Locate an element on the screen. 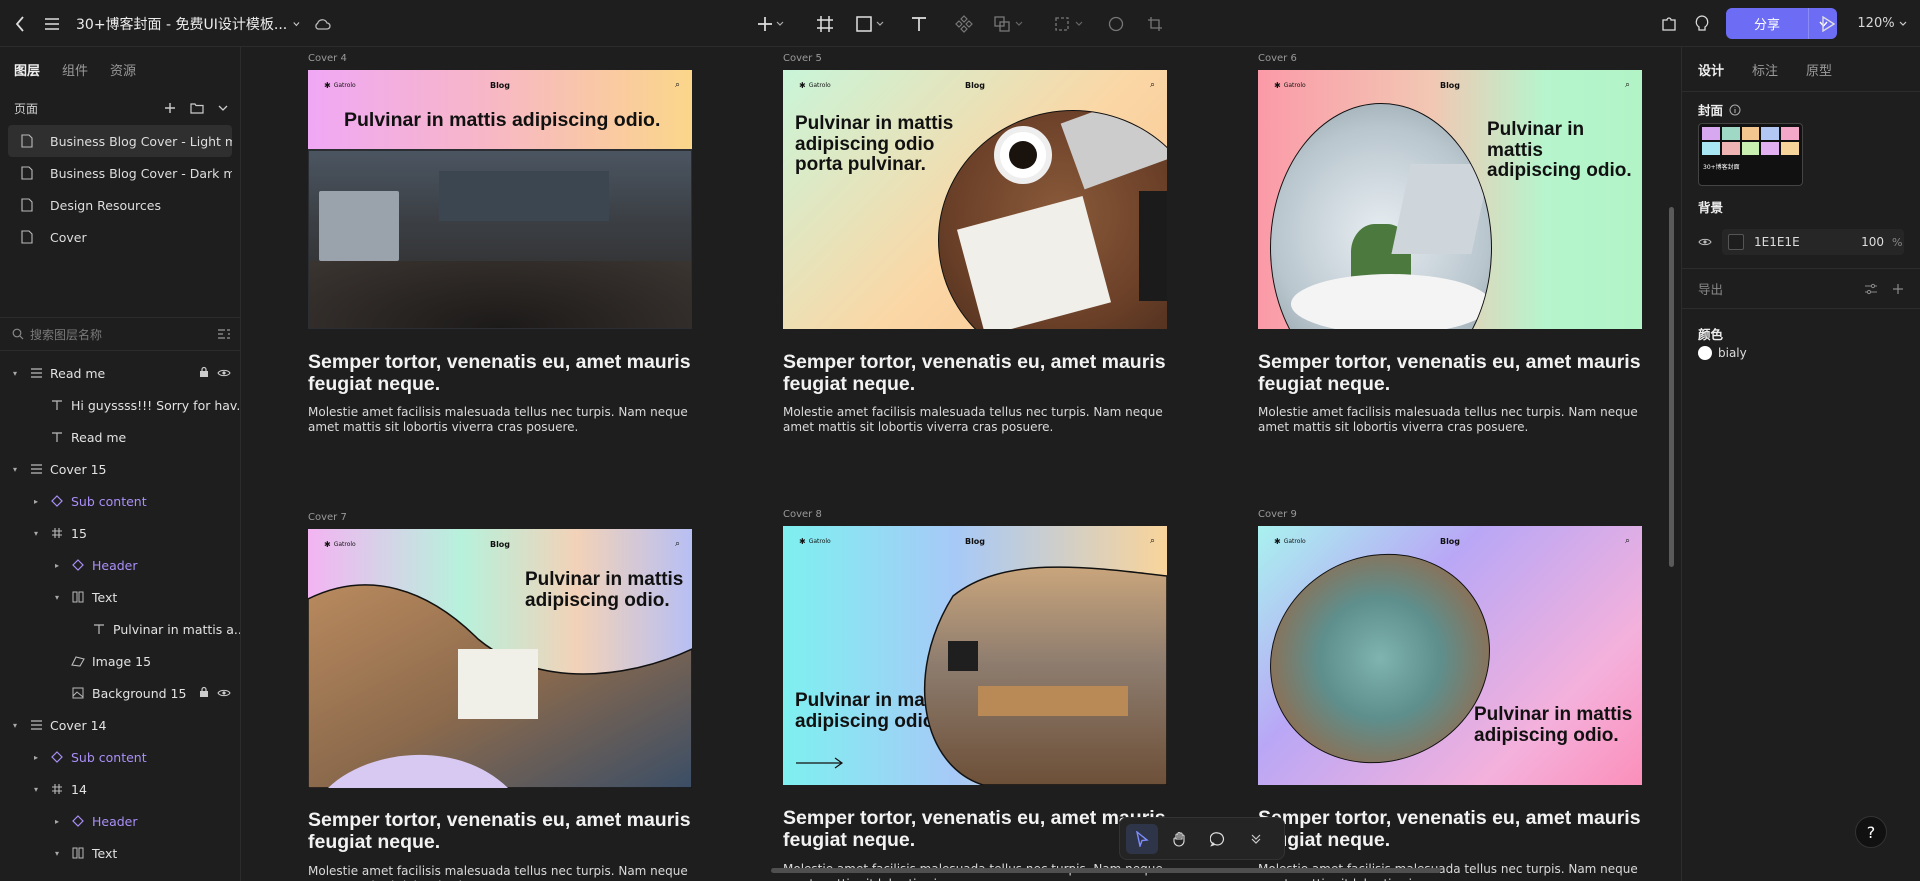 Image resolution: width=1920 pixels, height=881 pixels. add-tool is located at coordinates (771, 23).